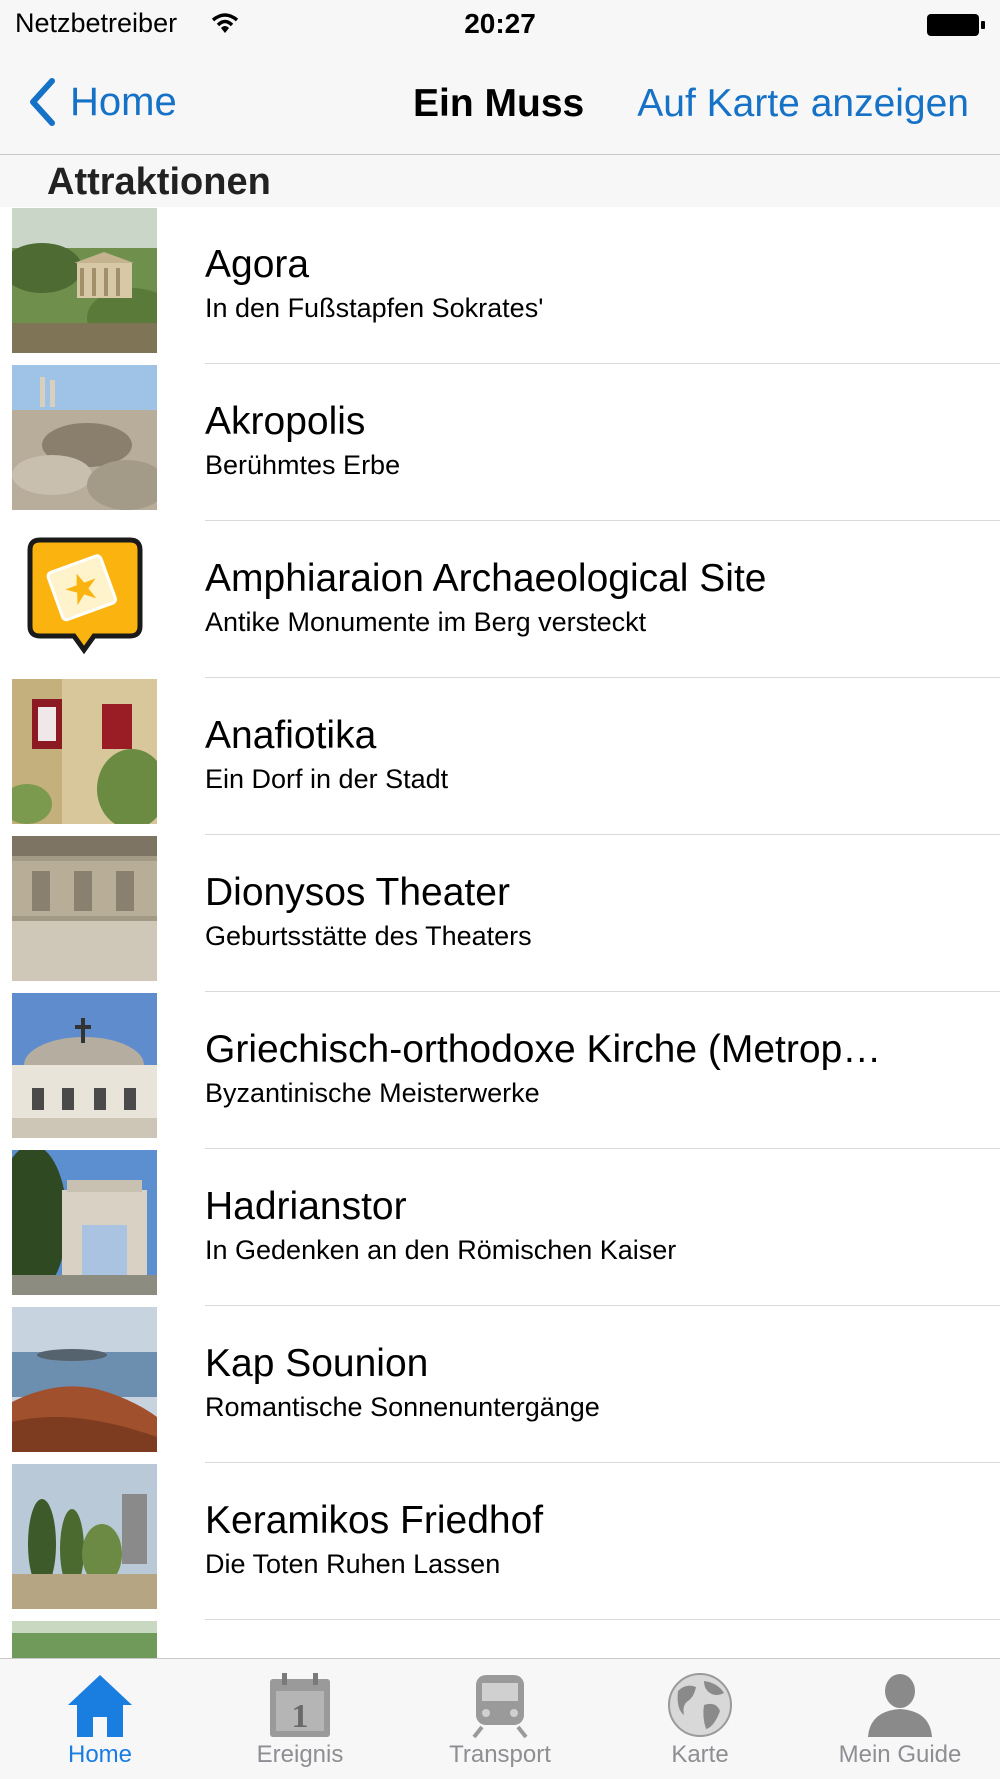 This screenshot has height=1779, width=1000. I want to click on globe-icon, so click(700, 1705).